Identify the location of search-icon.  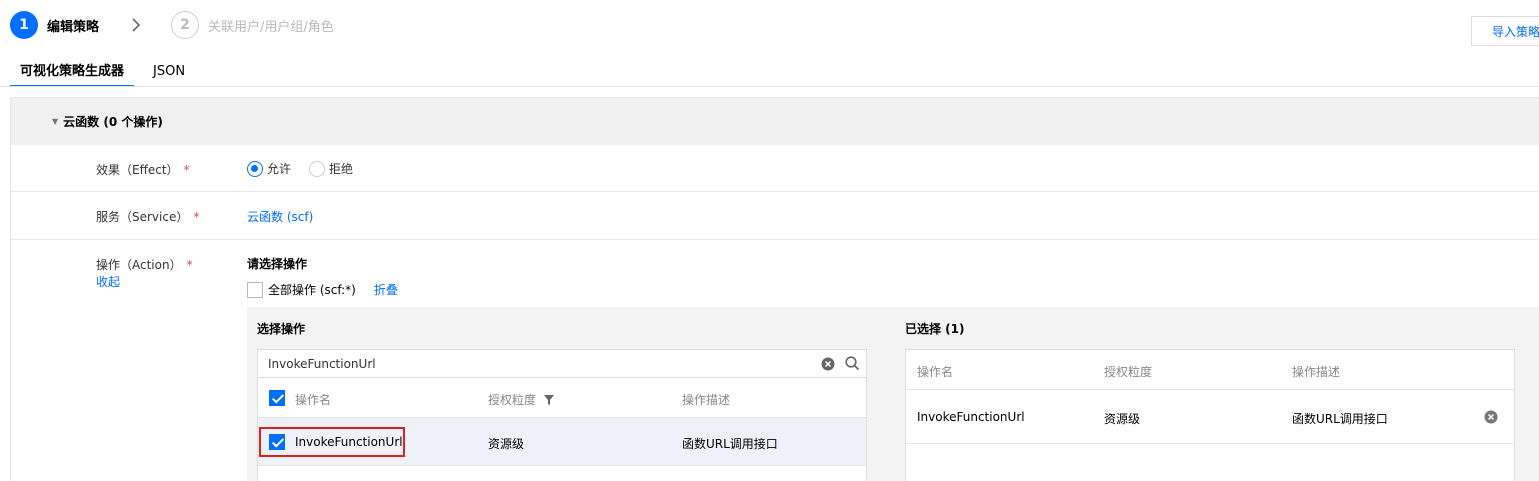
(852, 365).